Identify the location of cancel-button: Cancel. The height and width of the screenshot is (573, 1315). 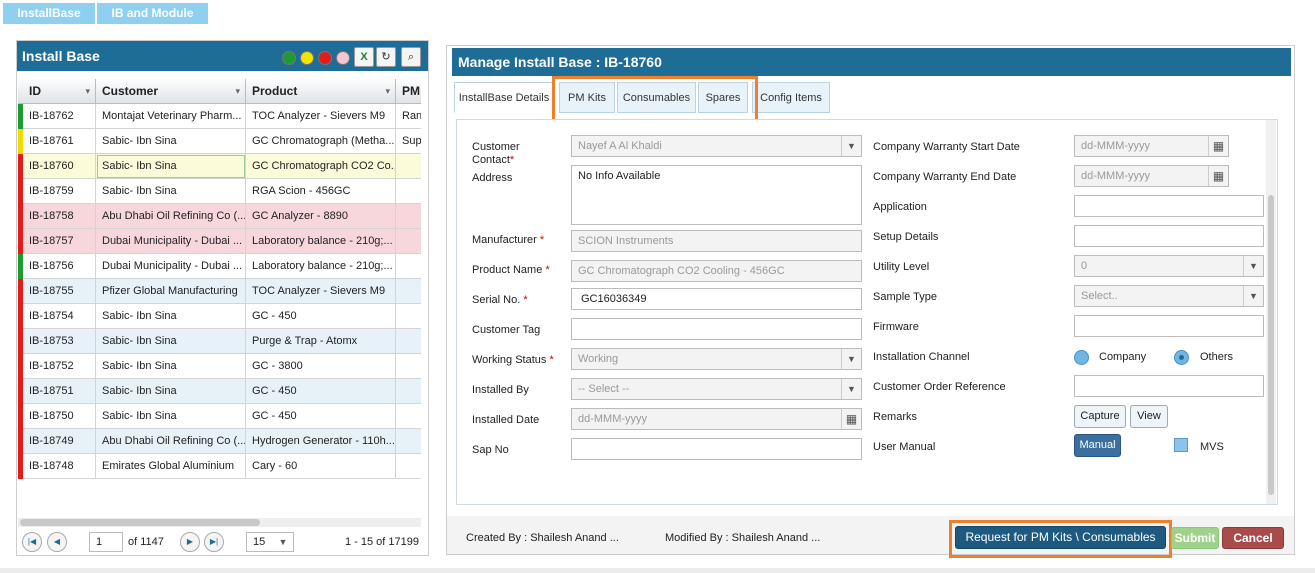
(1253, 538).